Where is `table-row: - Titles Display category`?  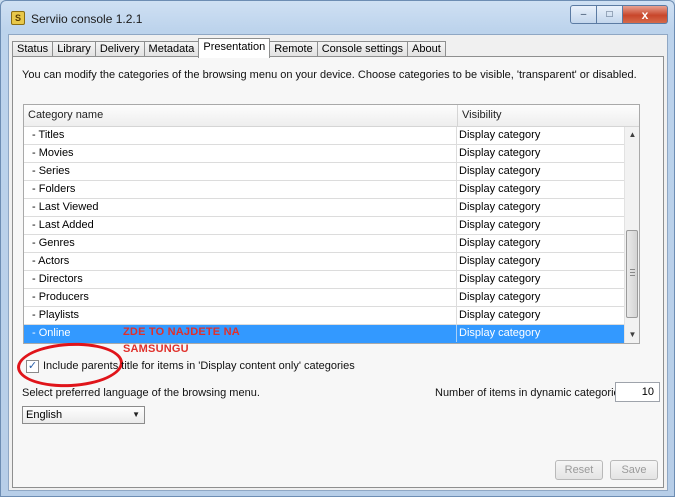 table-row: - Titles Display category is located at coordinates (324, 136).